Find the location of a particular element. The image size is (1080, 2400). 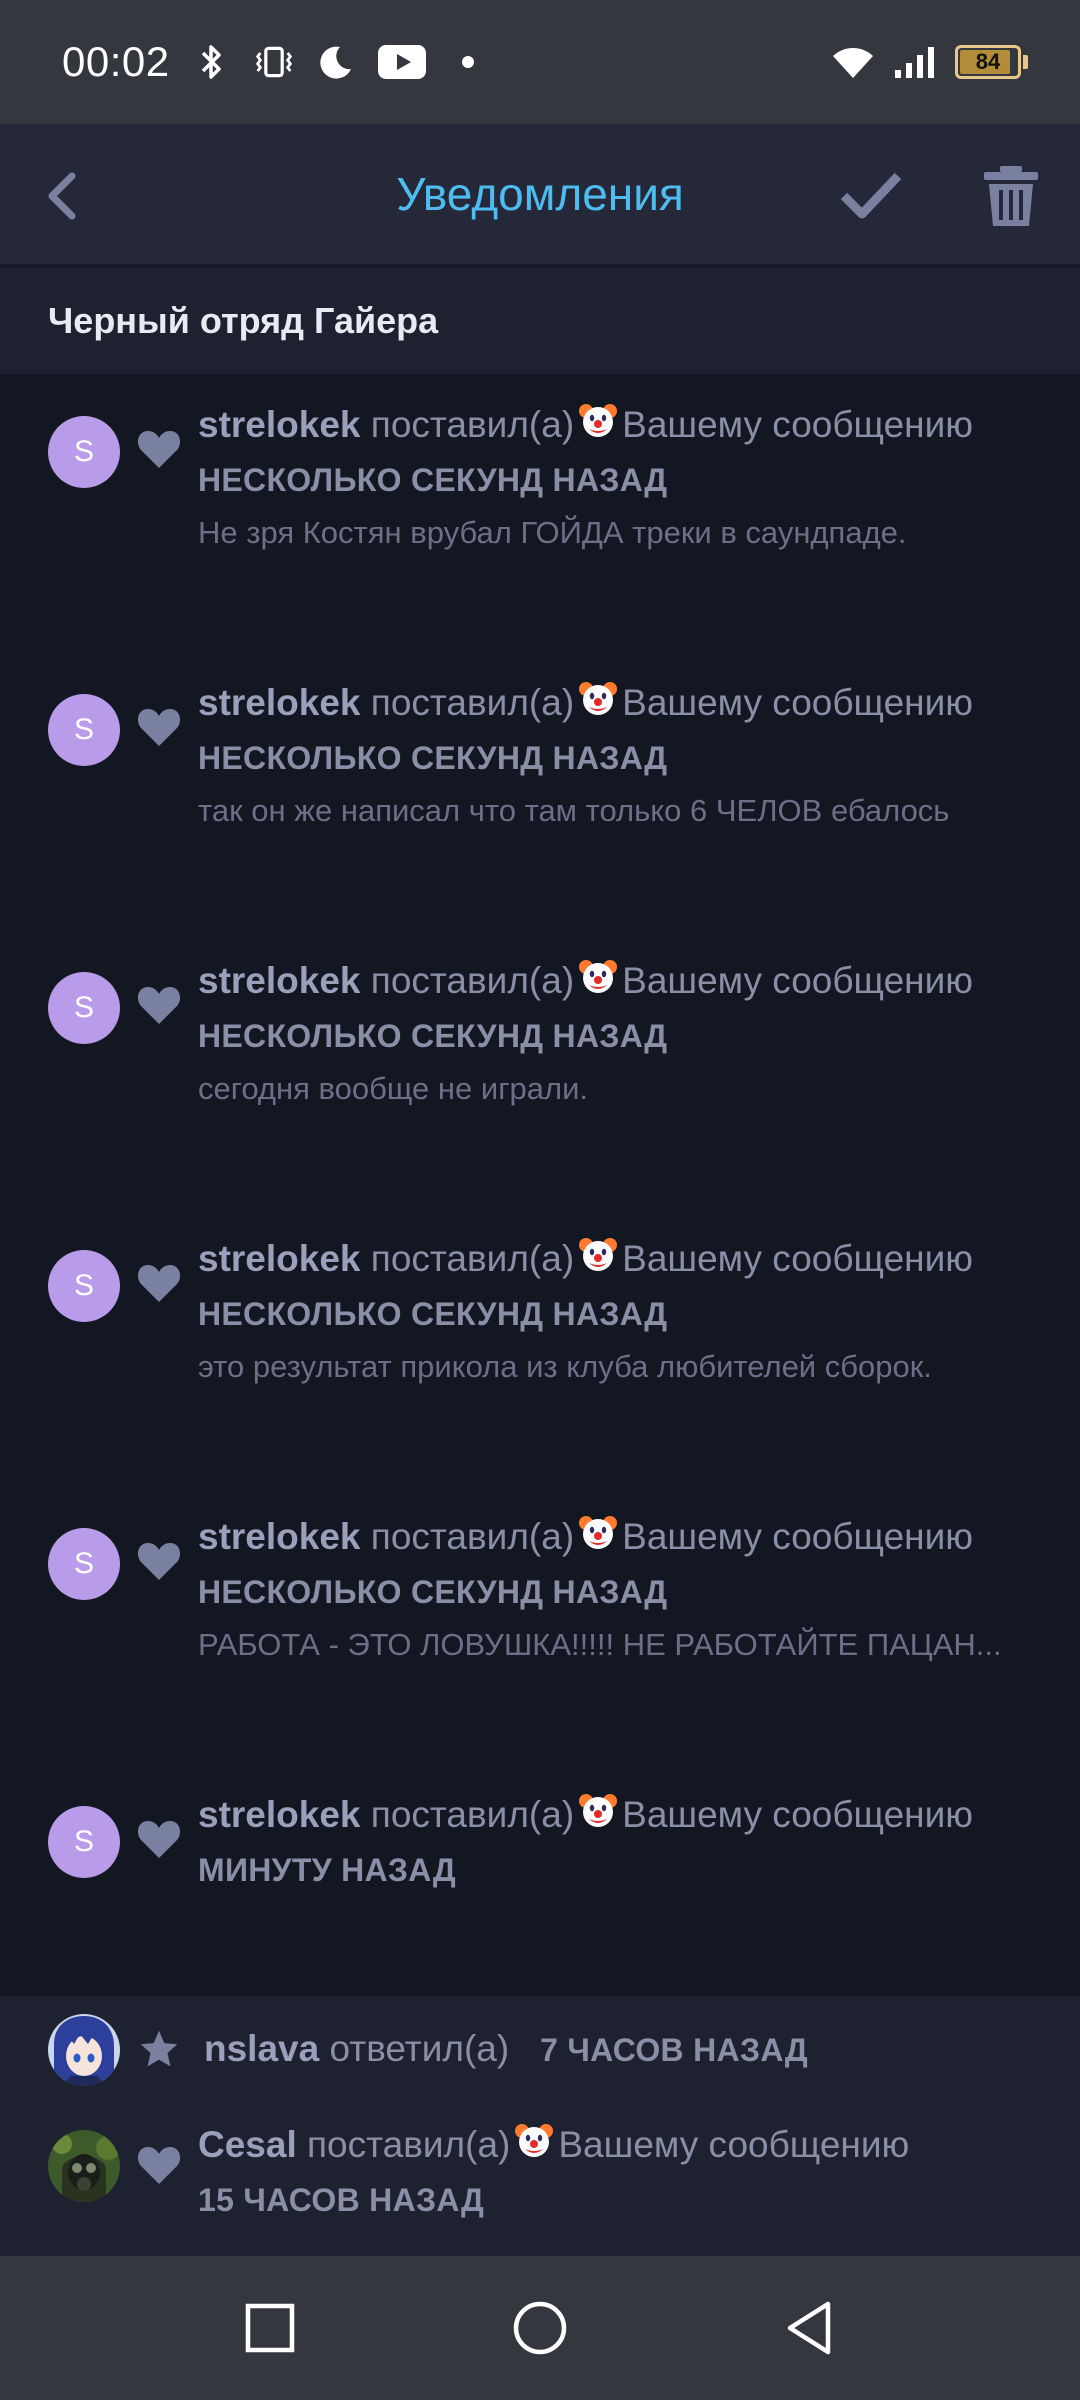

back-arrow-icon is located at coordinates (64, 196).